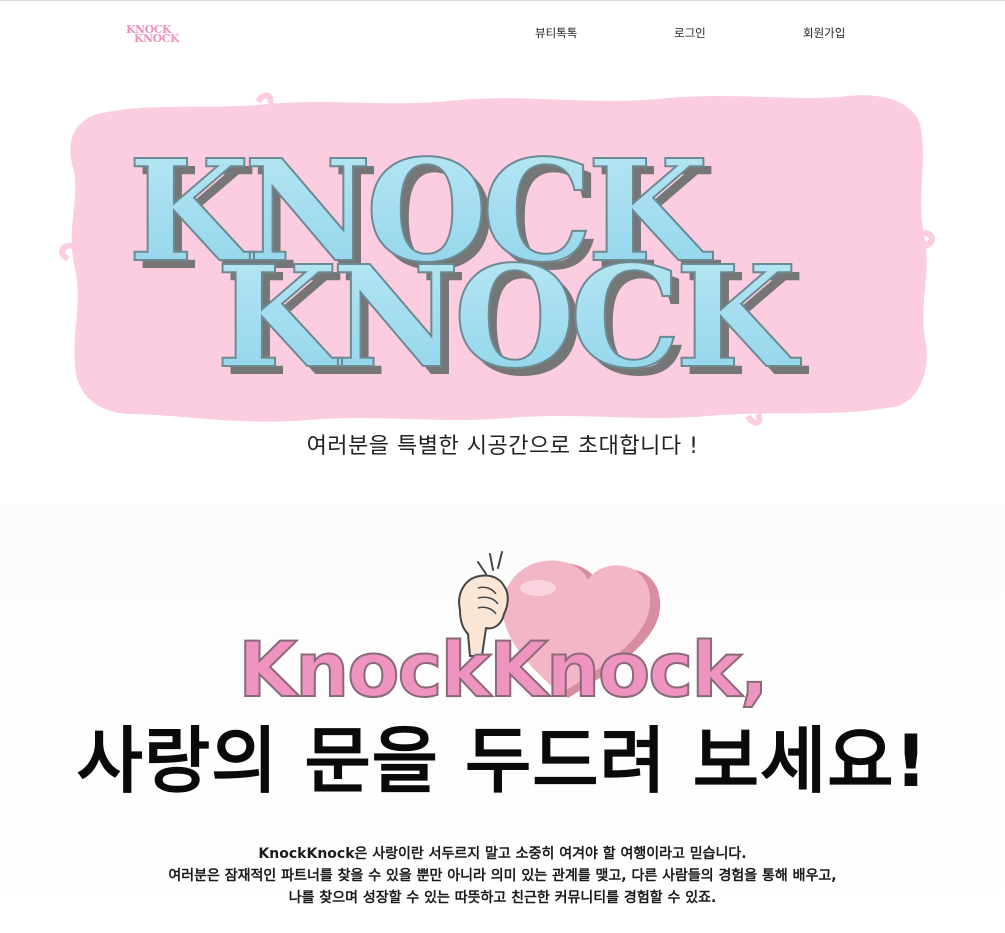 The image size is (1005, 933). I want to click on site-logo: KNOCK KNOCK, so click(158, 34).